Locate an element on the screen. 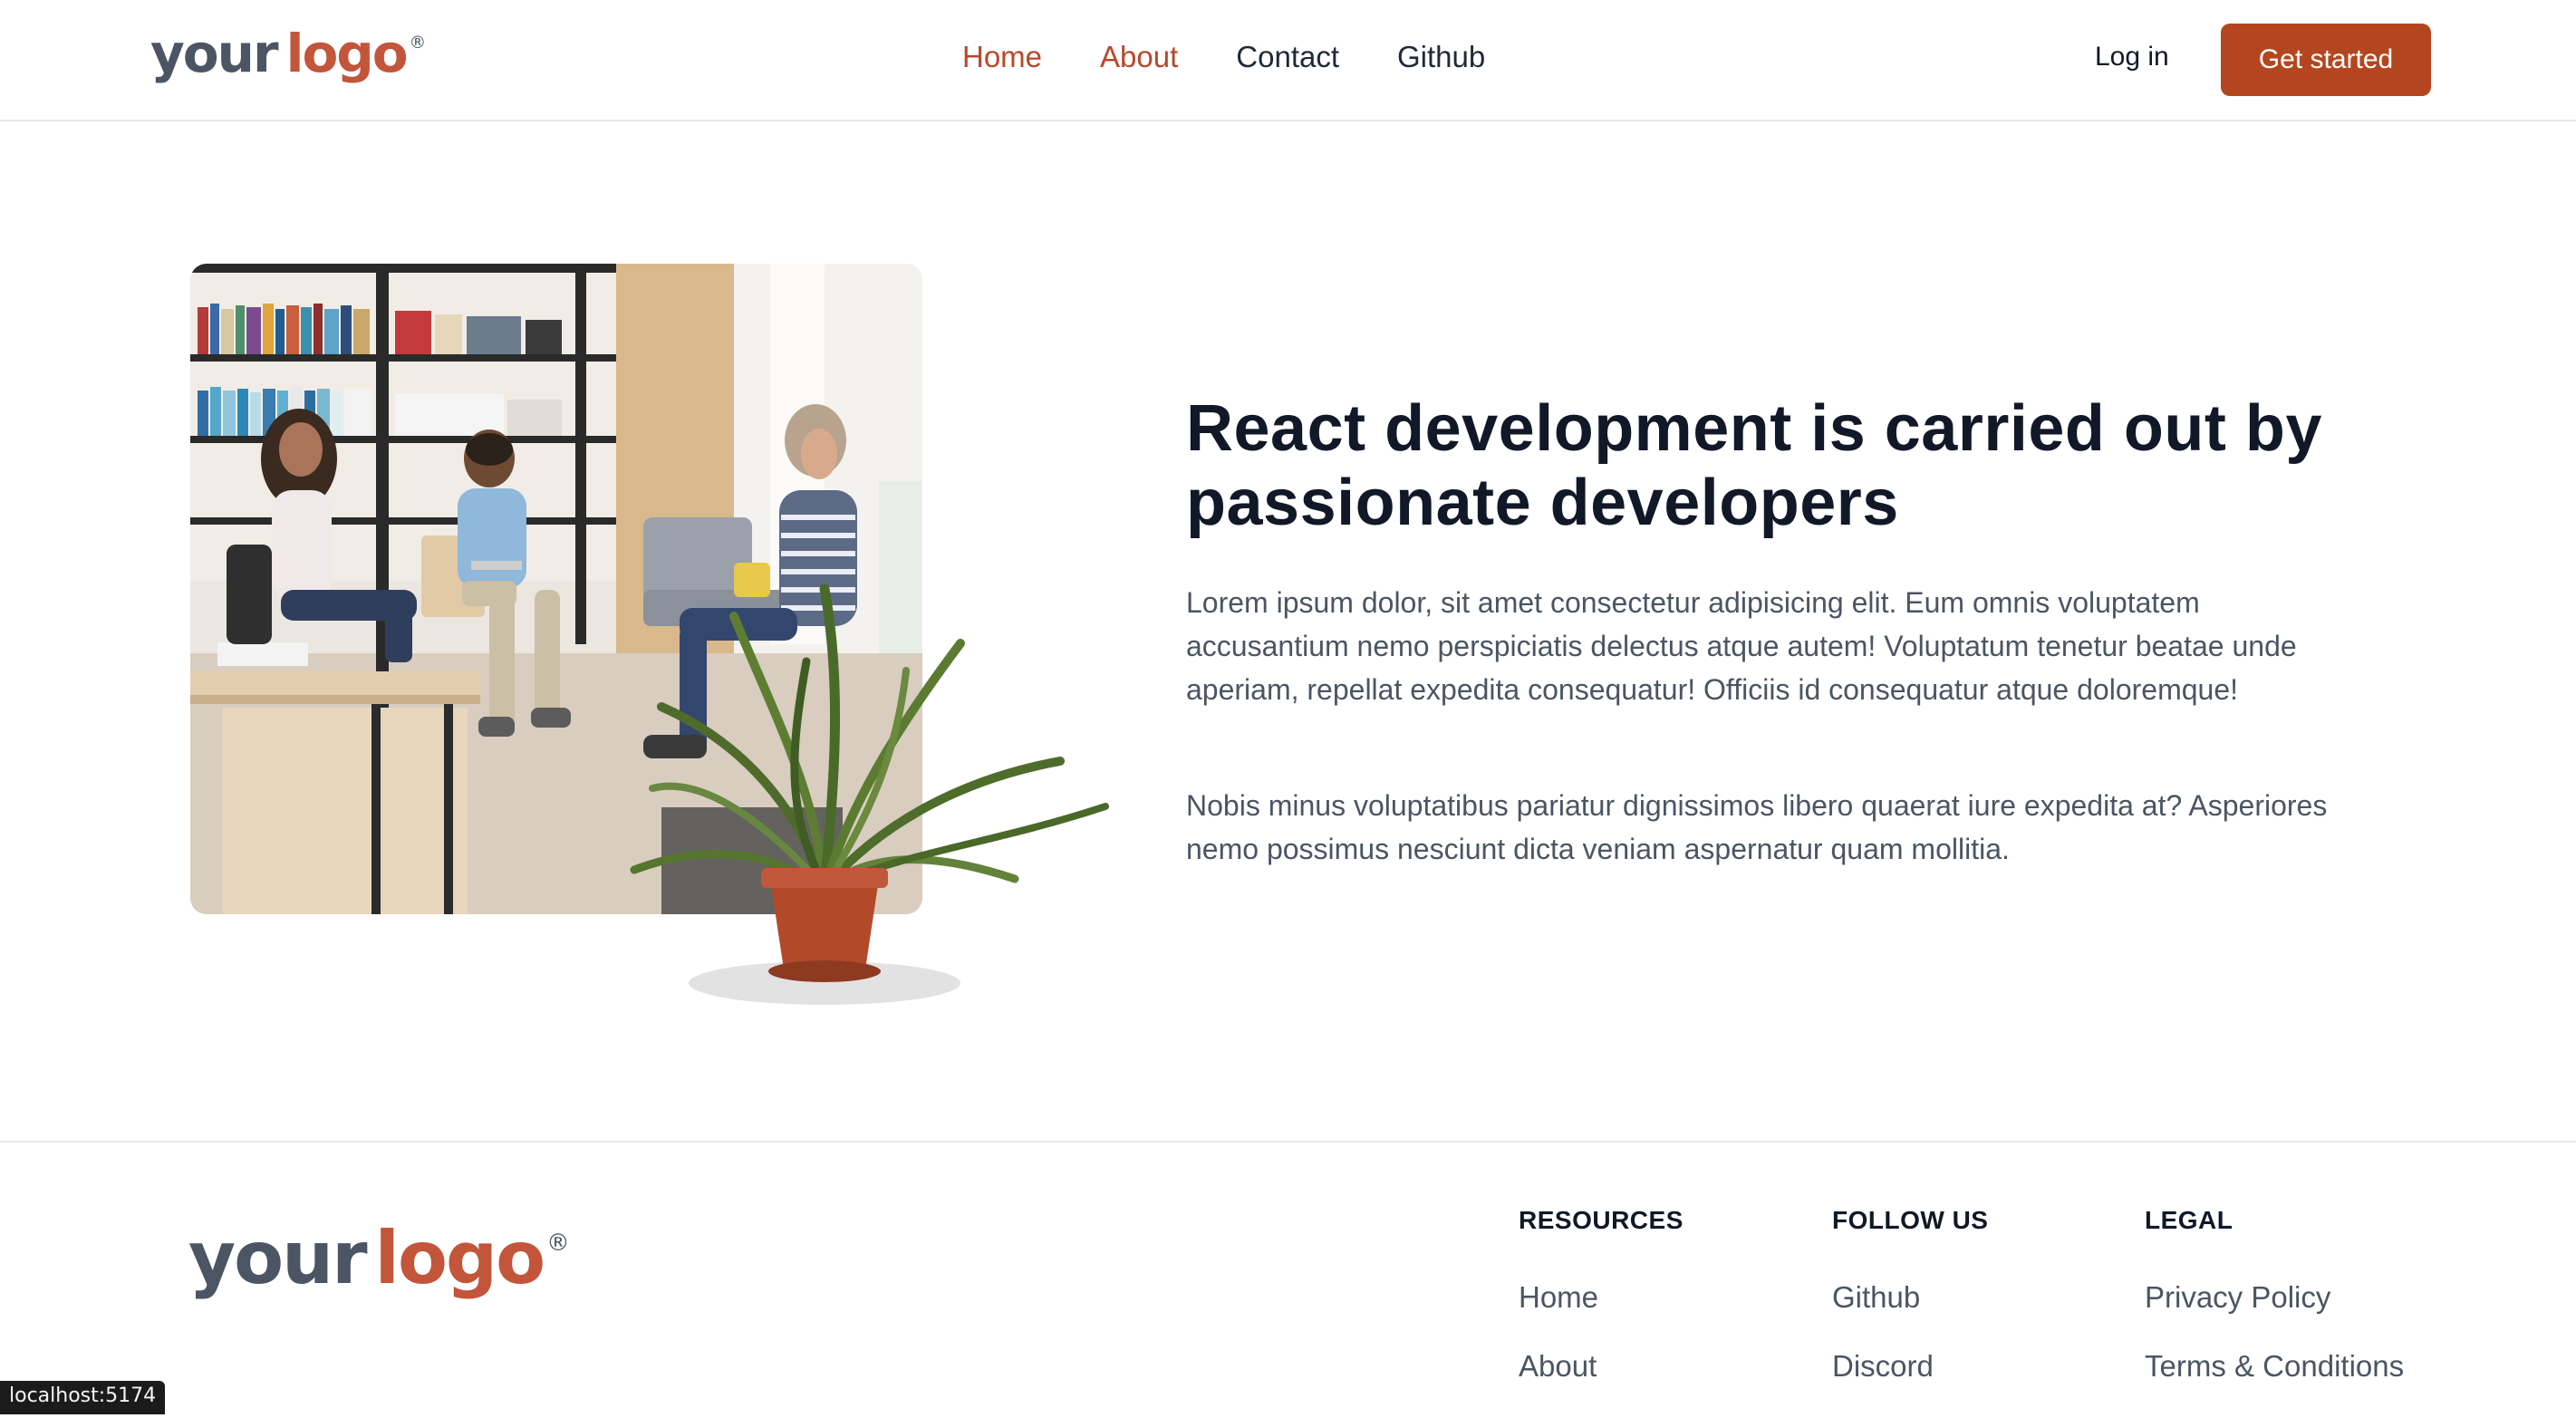  nav-link-contact: Contact is located at coordinates (1287, 57).